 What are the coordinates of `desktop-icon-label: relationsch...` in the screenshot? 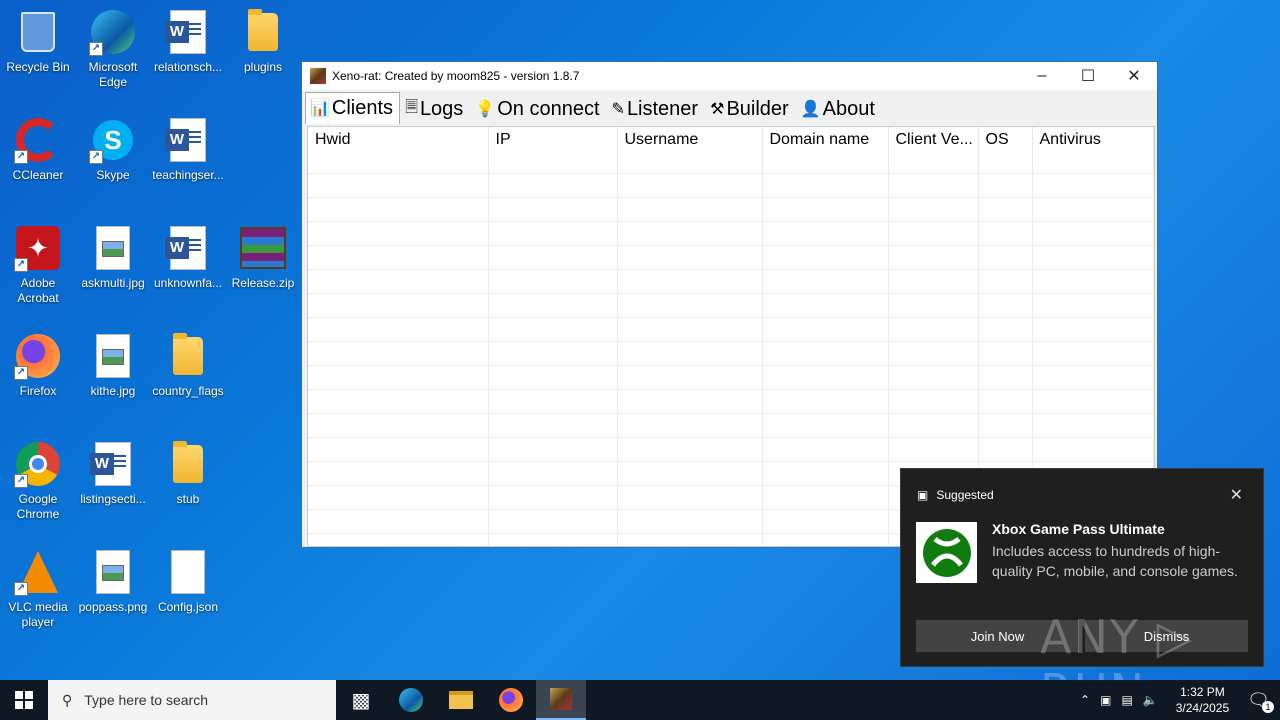 It's located at (188, 67).